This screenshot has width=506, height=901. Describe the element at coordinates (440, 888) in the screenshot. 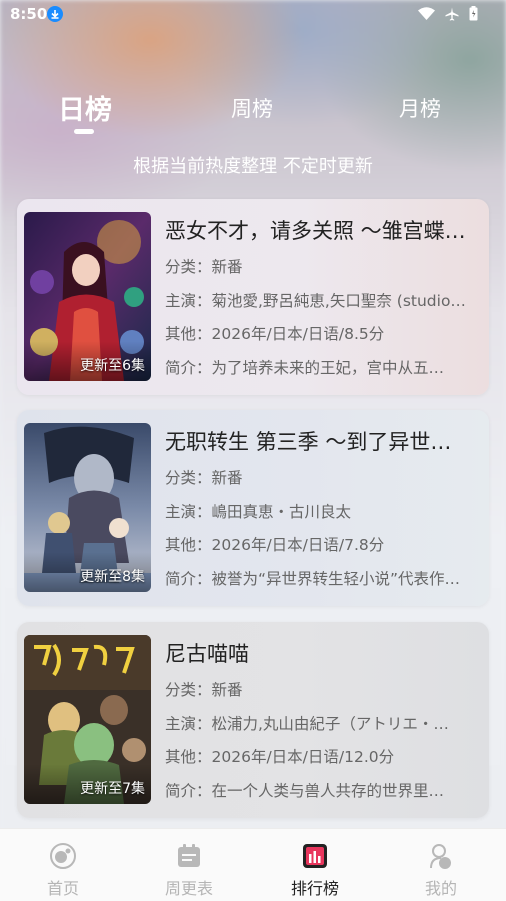

I see `nav-label: 我的` at that location.